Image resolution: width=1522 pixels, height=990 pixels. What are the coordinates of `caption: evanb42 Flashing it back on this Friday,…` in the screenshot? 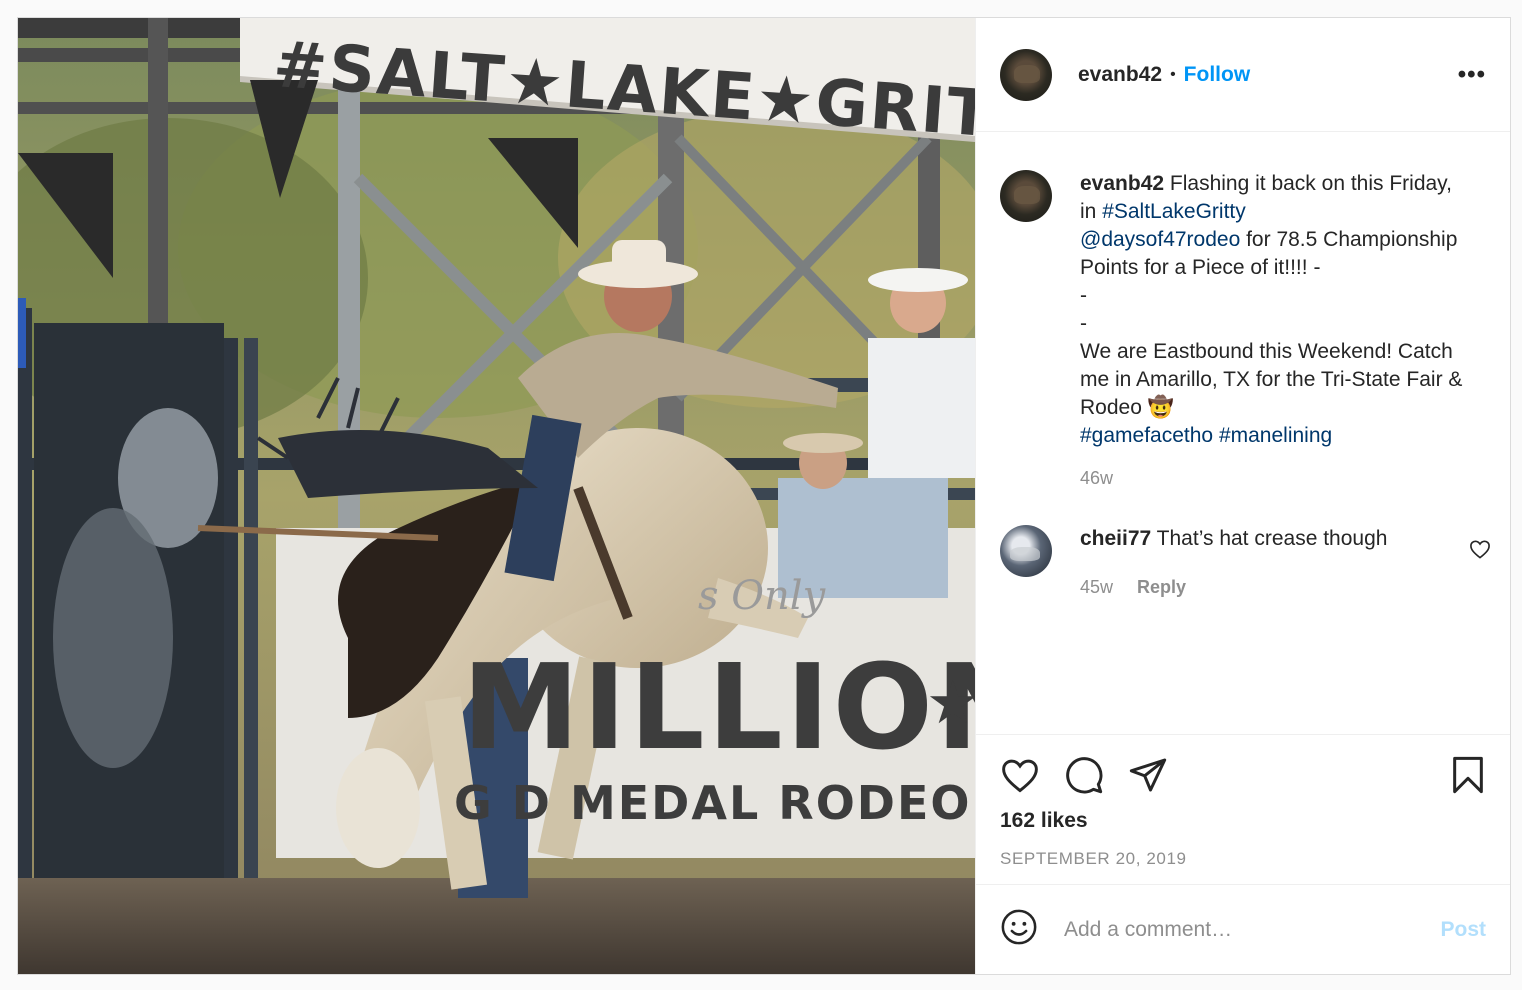 It's located at (1243, 329).